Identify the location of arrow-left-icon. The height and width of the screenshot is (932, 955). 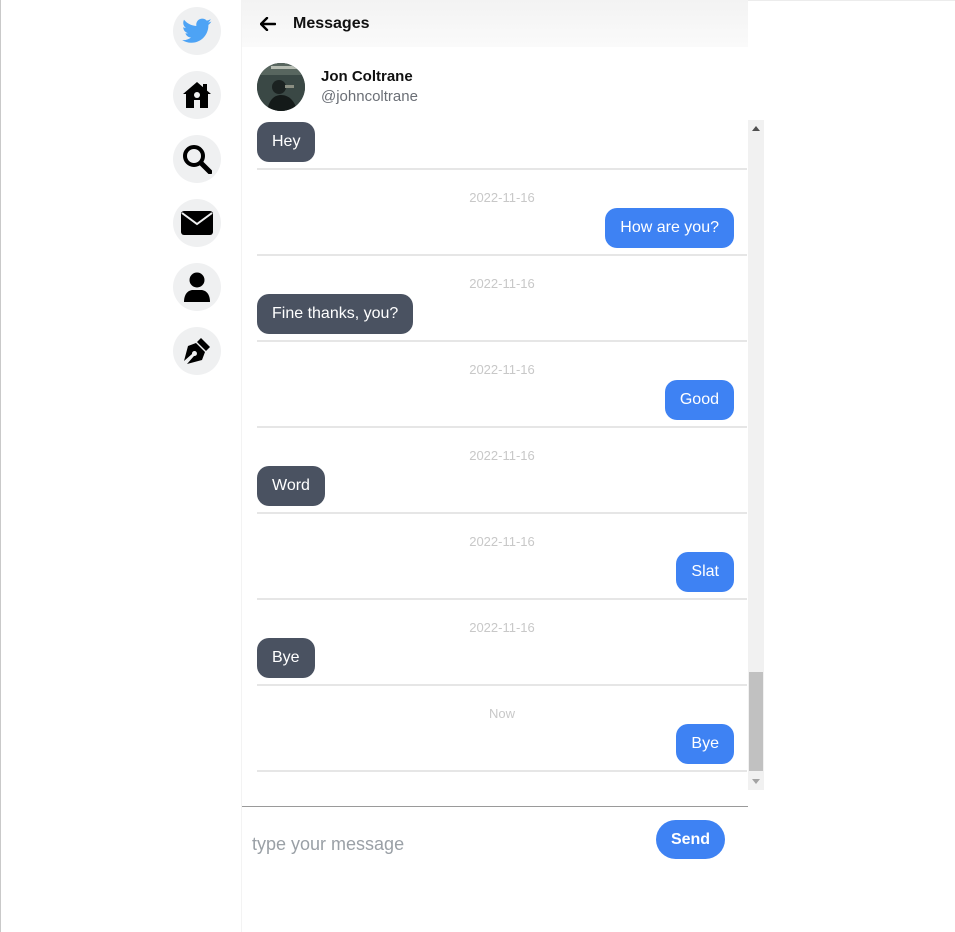
(268, 23).